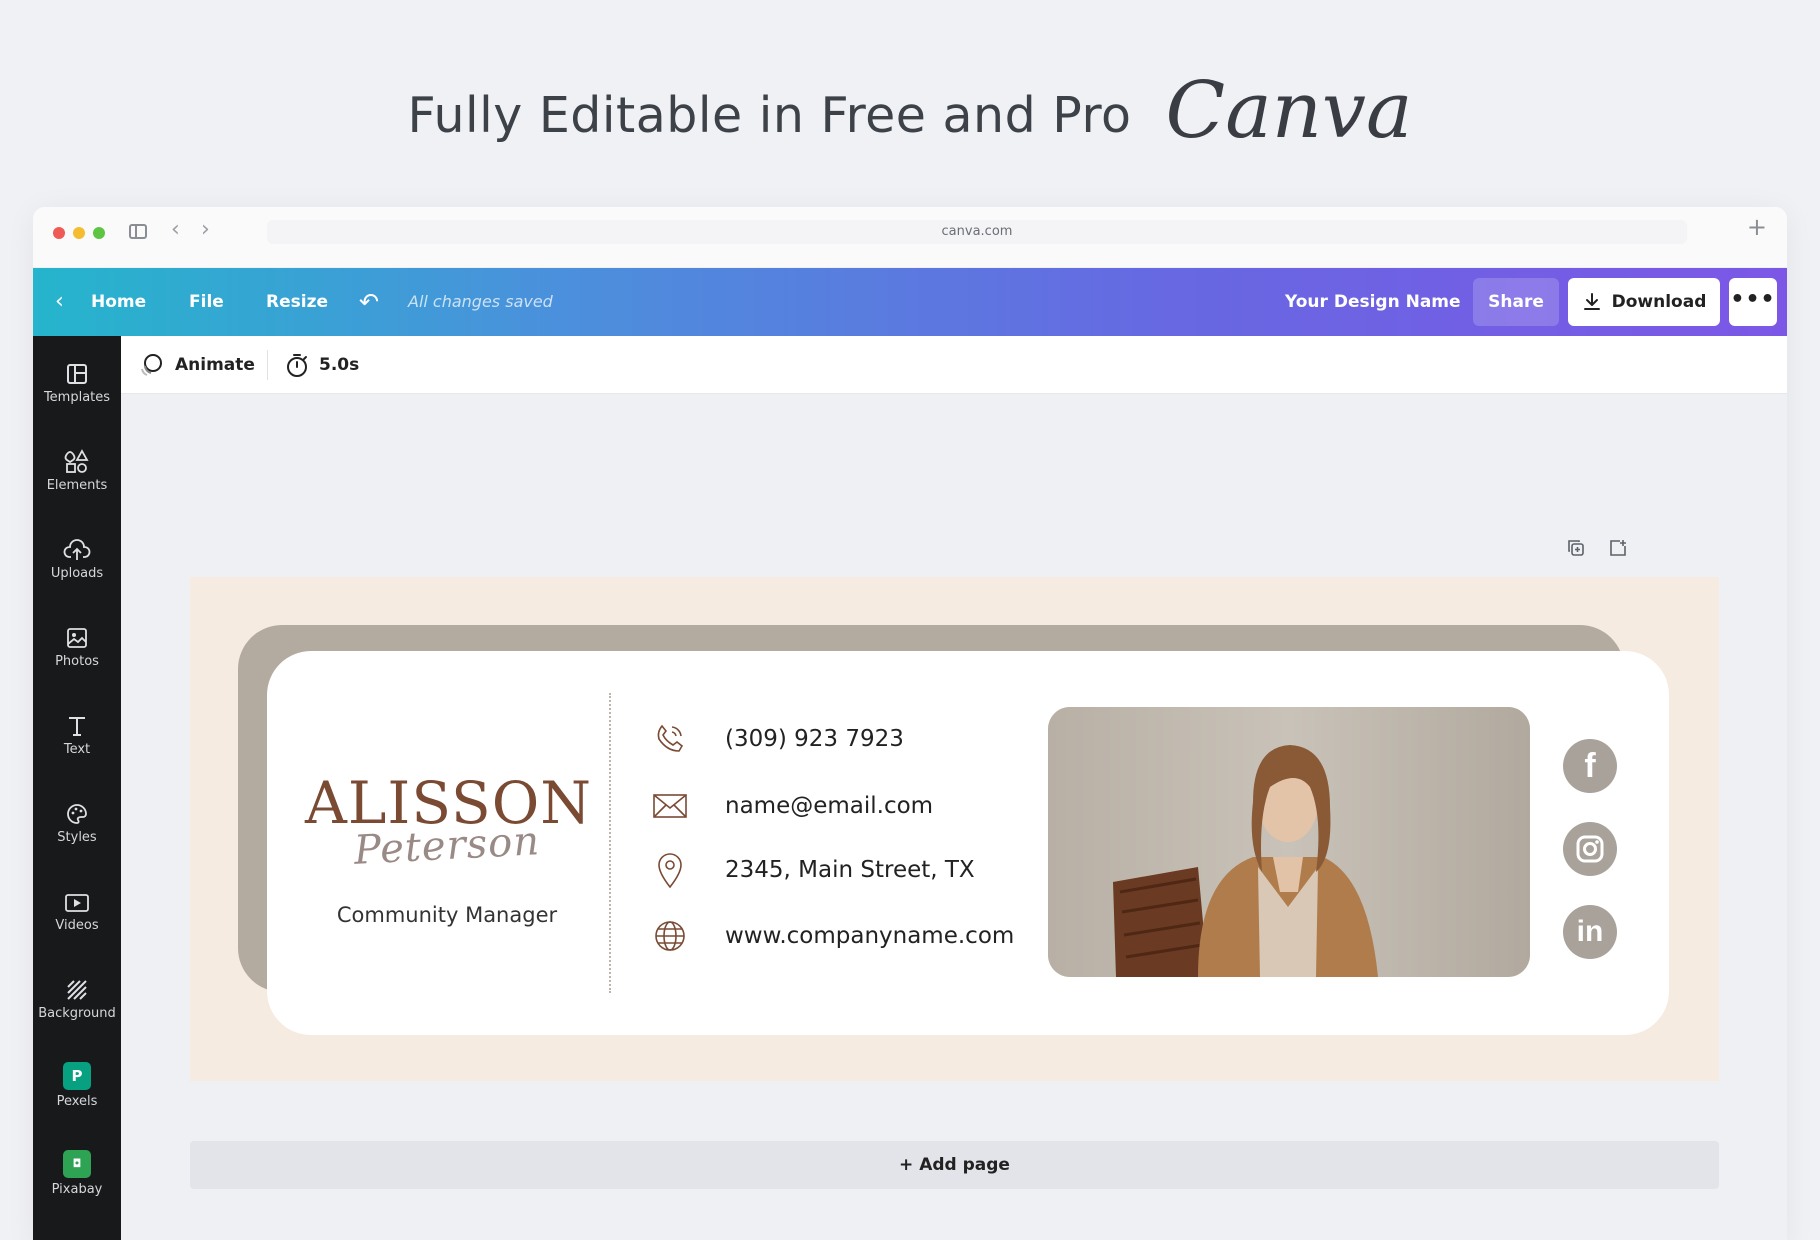 This screenshot has height=1240, width=1820. What do you see at coordinates (480, 301) in the screenshot?
I see `save-status: All changes saved` at bounding box center [480, 301].